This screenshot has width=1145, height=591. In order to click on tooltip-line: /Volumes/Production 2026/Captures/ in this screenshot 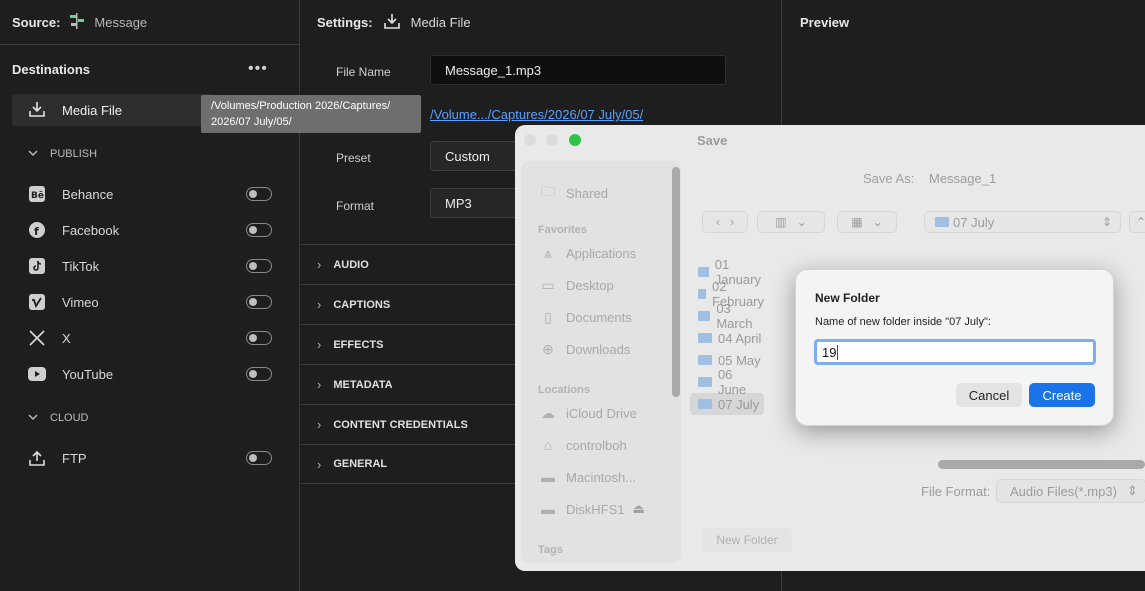, I will do `click(301, 106)`.